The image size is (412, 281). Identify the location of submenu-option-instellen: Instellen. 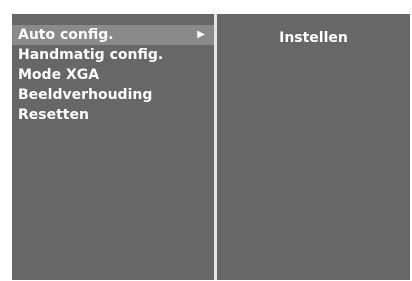
(313, 38).